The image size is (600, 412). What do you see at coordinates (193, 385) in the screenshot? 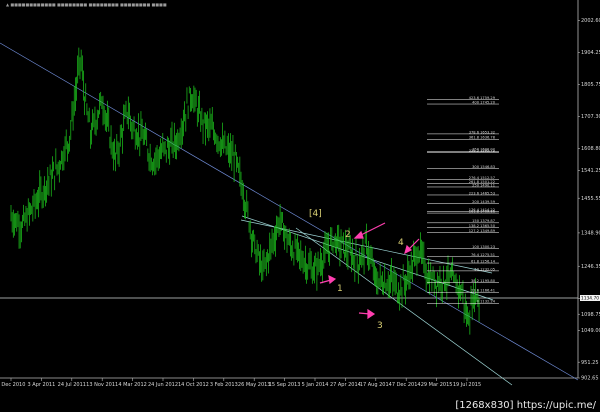
I see `x-tick-label: 14 Oct 2012` at bounding box center [193, 385].